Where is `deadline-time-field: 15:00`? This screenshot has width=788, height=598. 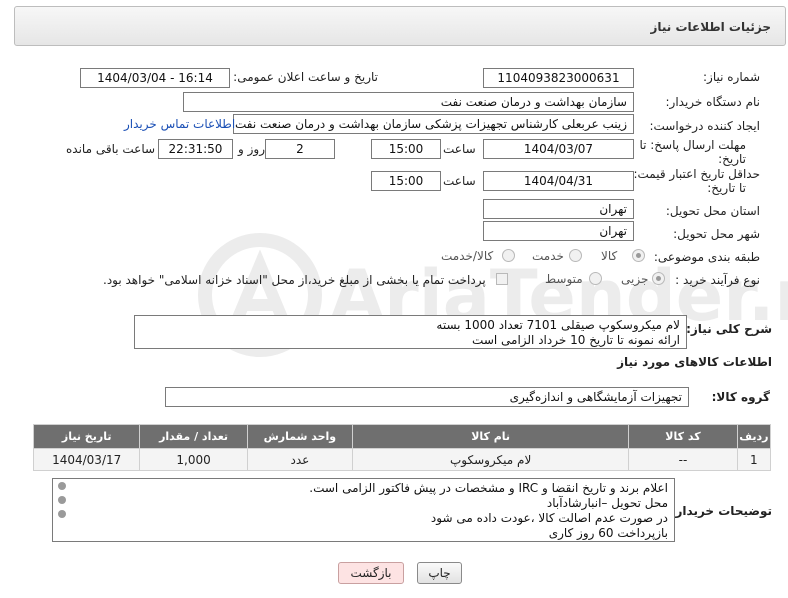 deadline-time-field: 15:00 is located at coordinates (406, 149).